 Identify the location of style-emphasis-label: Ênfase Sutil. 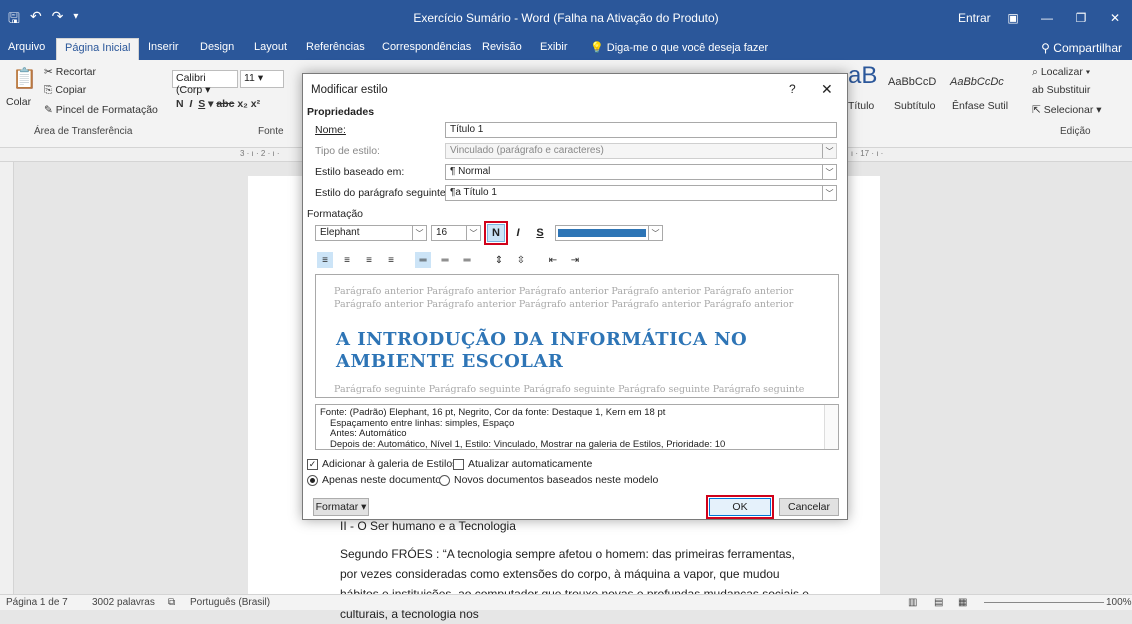
(980, 106).